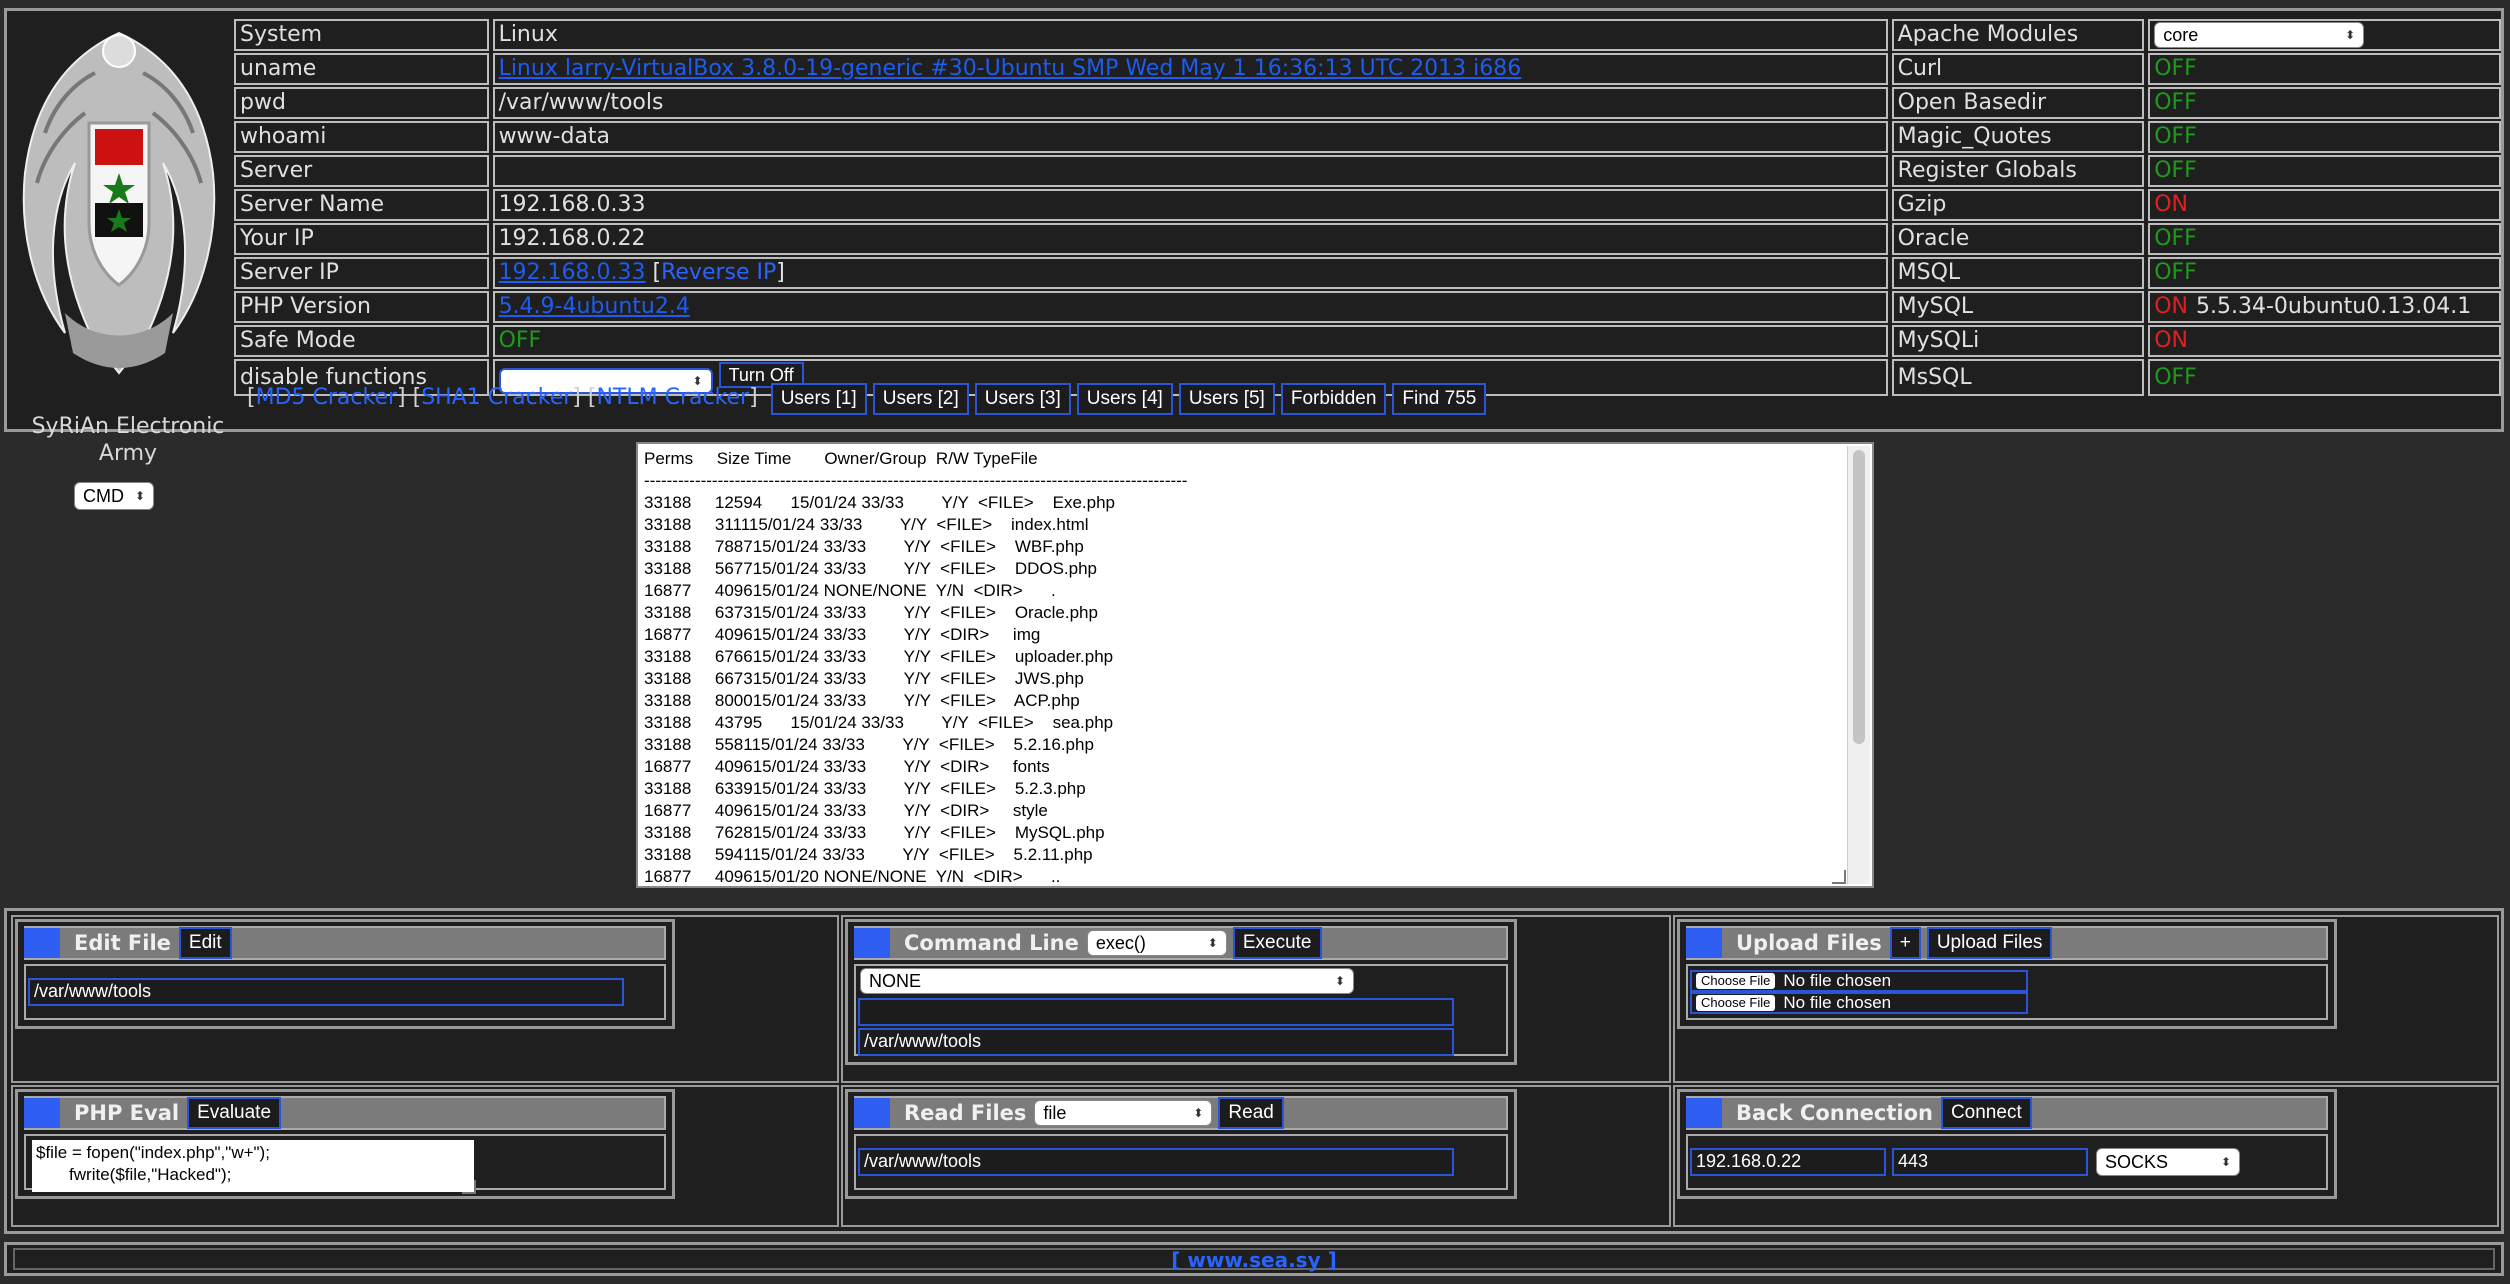  Describe the element at coordinates (361, 35) in the screenshot. I see `info-key: System` at that location.